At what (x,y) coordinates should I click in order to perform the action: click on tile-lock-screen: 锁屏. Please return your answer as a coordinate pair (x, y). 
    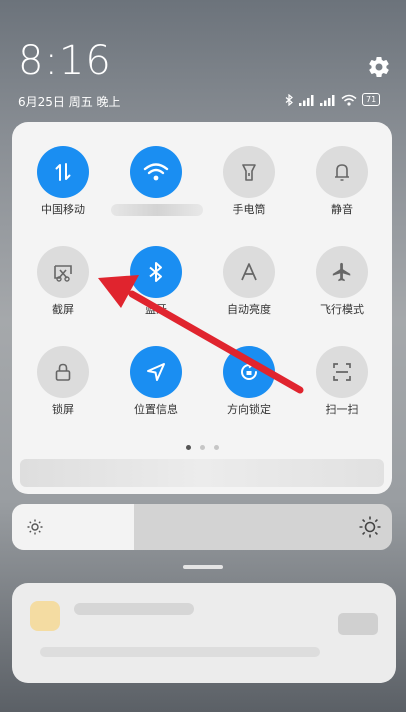
    Looking at the image, I should click on (63, 381).